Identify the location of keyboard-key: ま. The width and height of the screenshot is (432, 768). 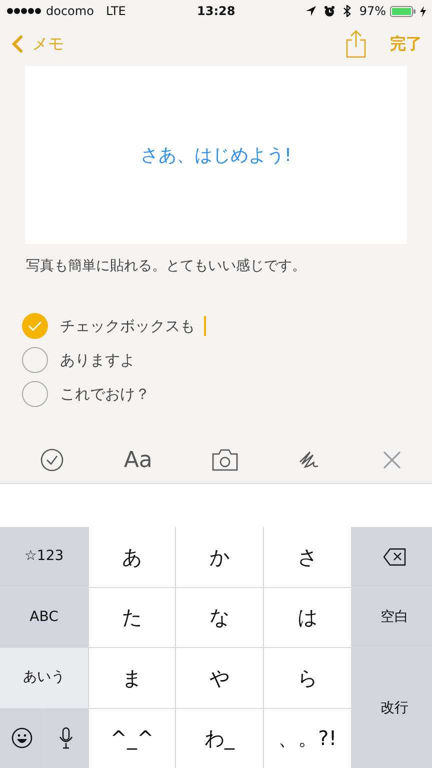
(132, 678).